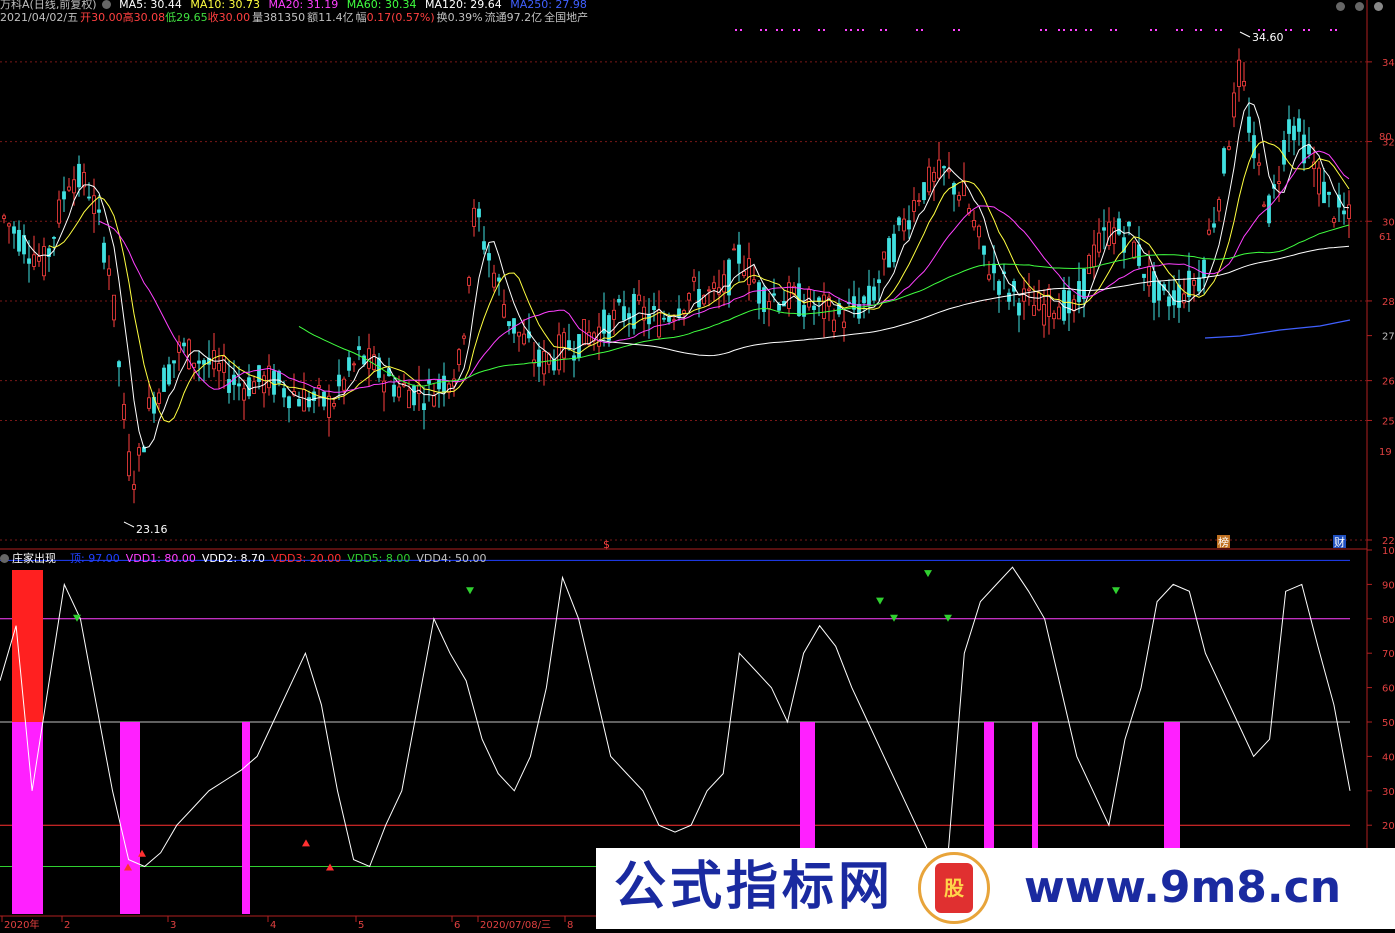 Image resolution: width=1395 pixels, height=933 pixels. What do you see at coordinates (1388, 620) in the screenshot?
I see `ind-axis-label-2: 80` at bounding box center [1388, 620].